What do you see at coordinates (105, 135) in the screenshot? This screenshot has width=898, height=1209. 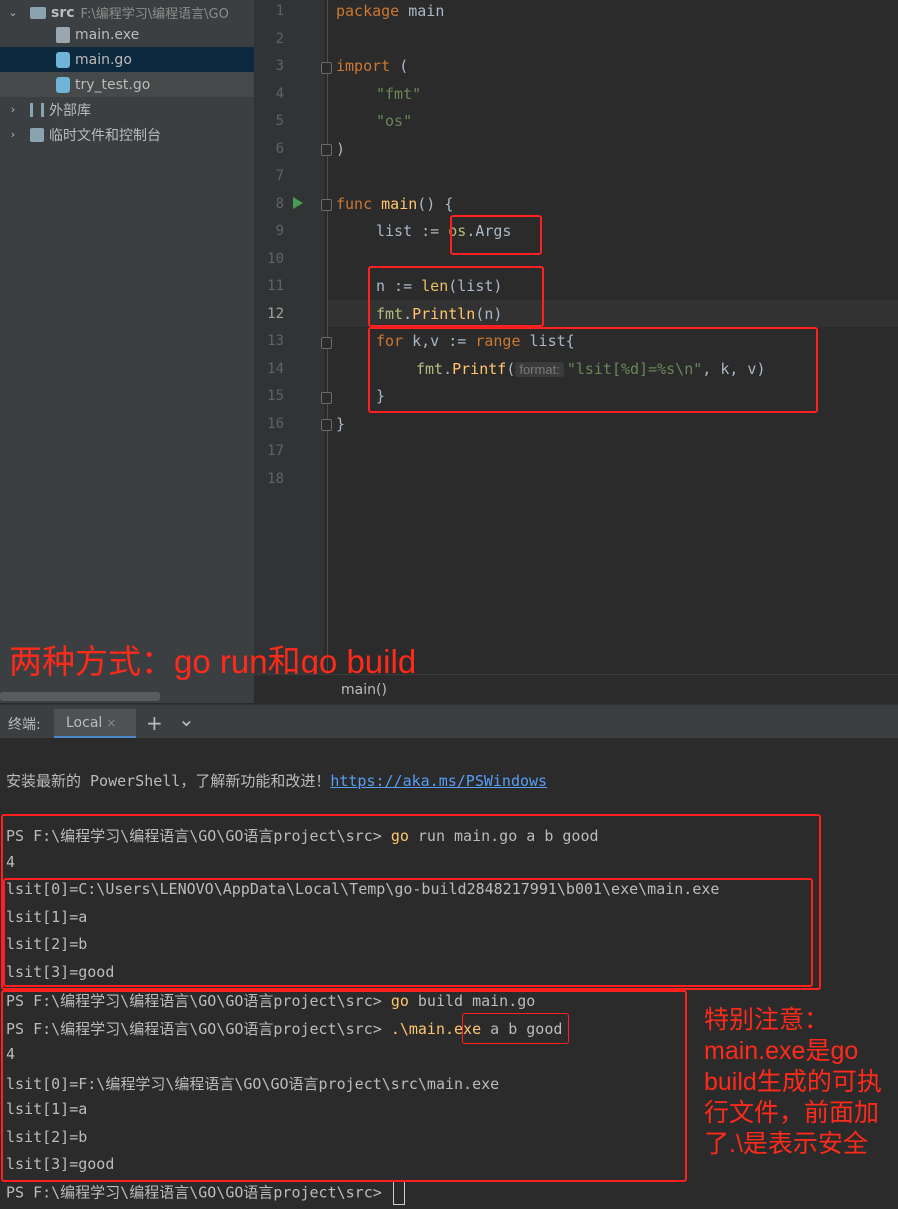 I see `tree-item-label: 临时文件和控制台` at bounding box center [105, 135].